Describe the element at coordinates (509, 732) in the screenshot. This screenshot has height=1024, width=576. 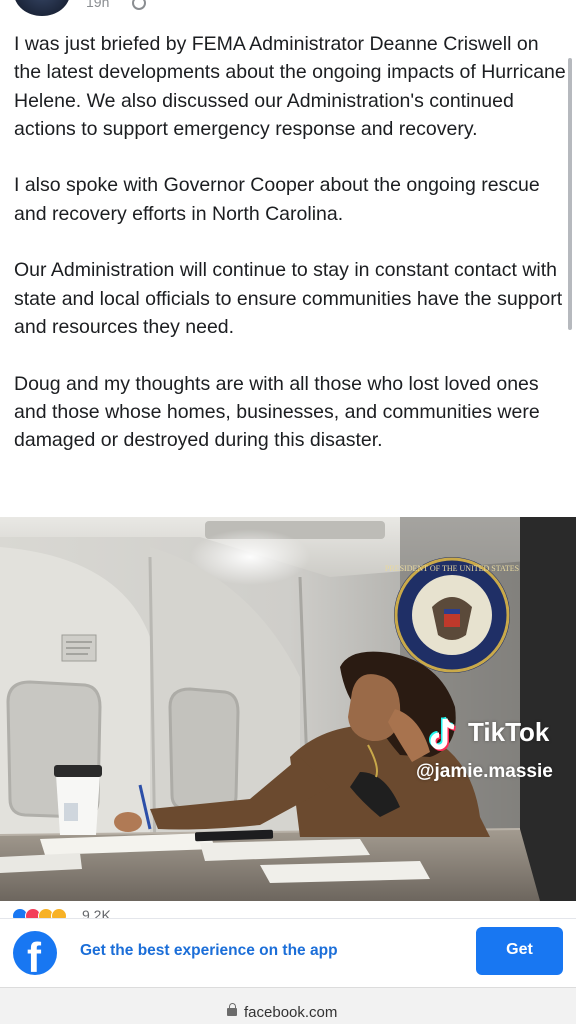
I see `tiktok-brand: TikTok` at that location.